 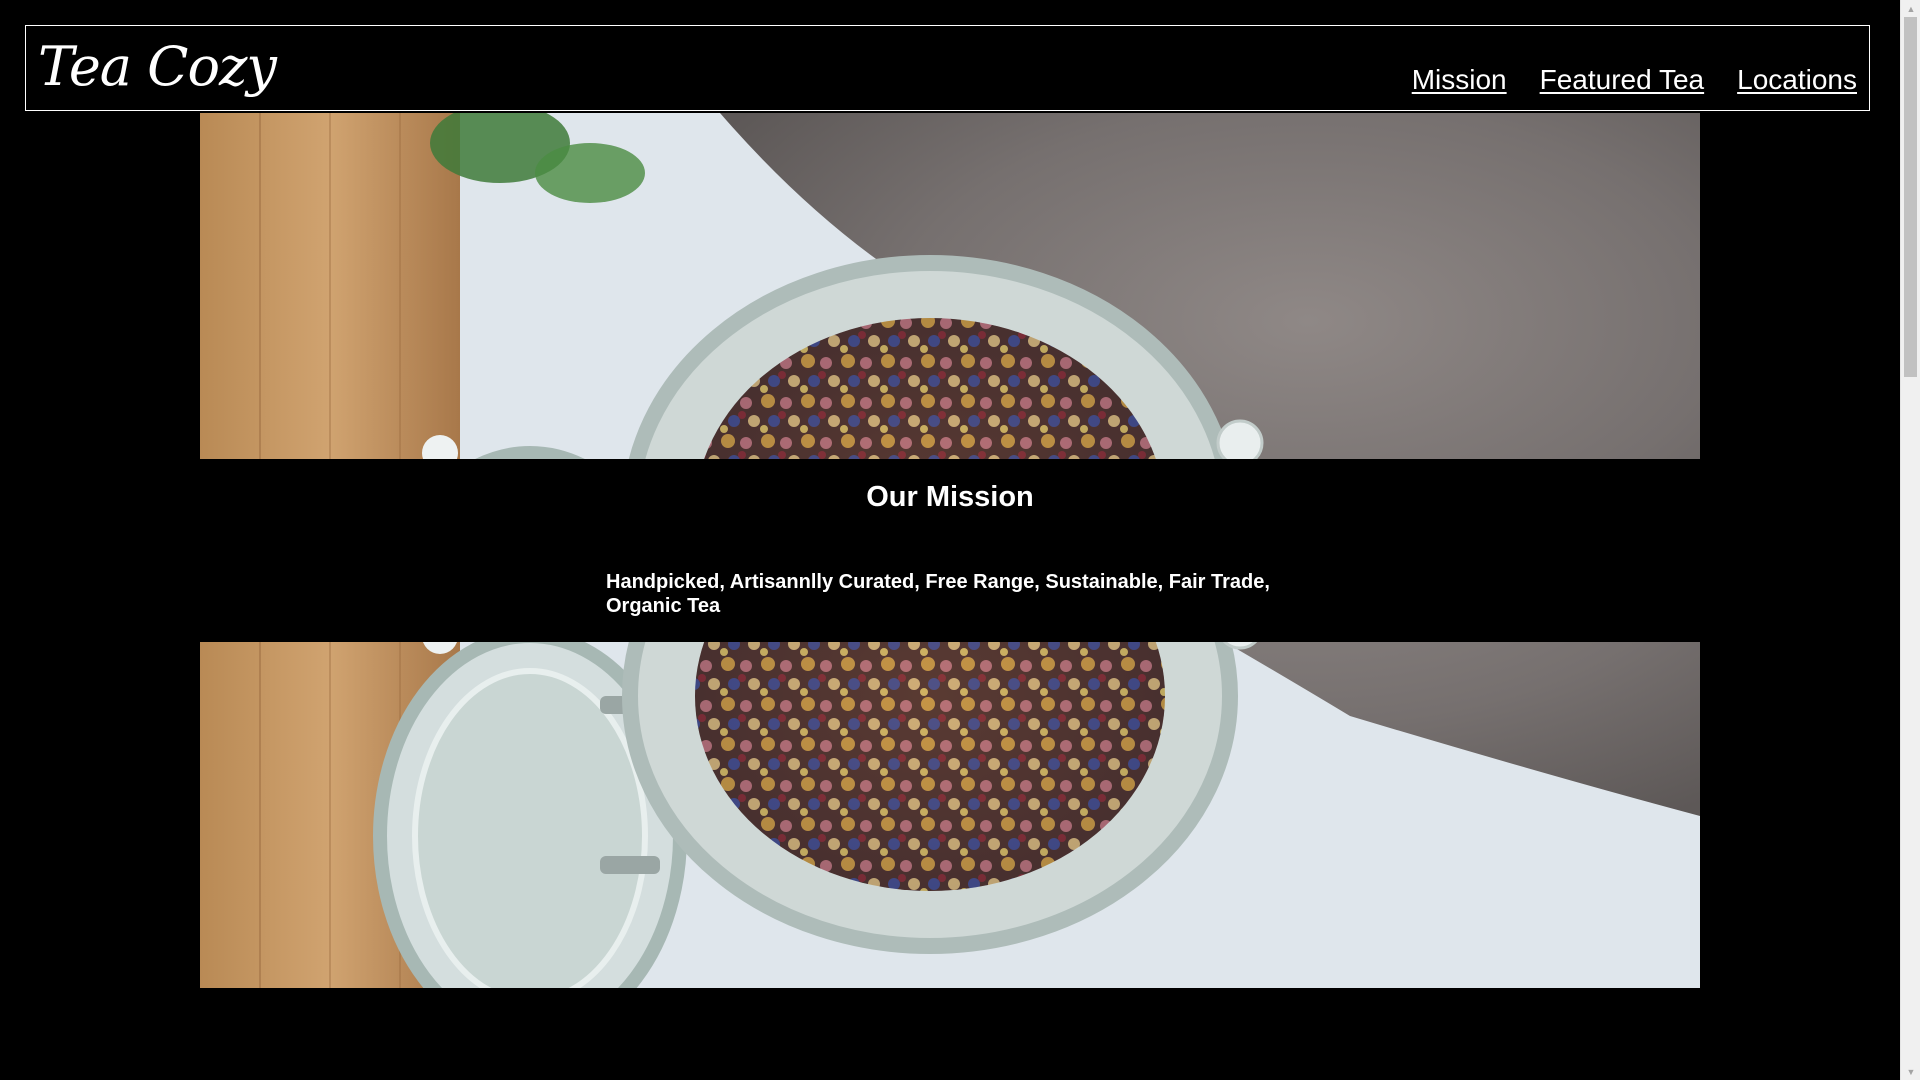 What do you see at coordinates (1459, 80) in the screenshot?
I see `nav-link-mission: Mission` at bounding box center [1459, 80].